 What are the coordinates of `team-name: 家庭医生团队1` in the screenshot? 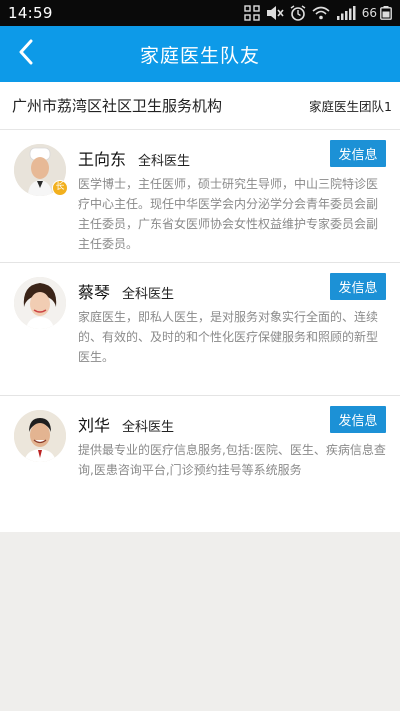 It's located at (350, 105).